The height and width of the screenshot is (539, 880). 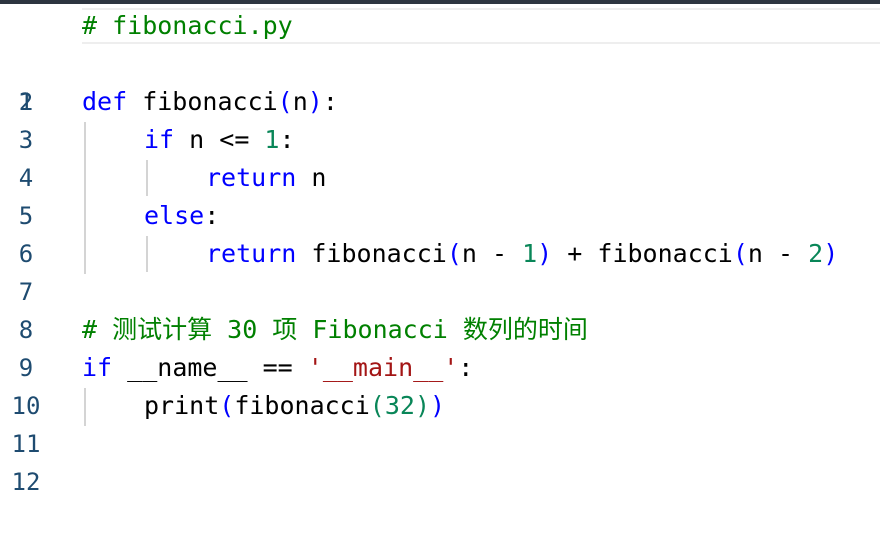 I want to click on line-number: 12, so click(x=26, y=482).